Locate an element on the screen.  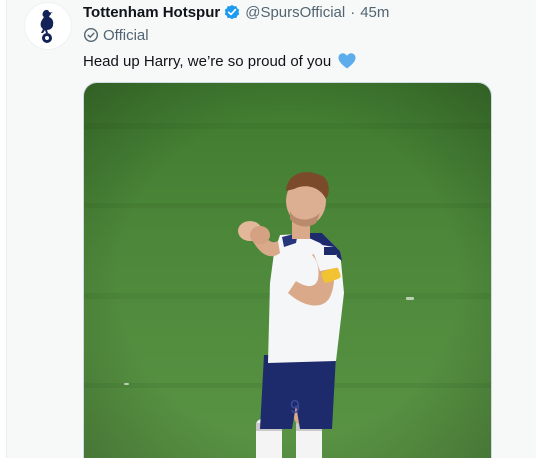
avatar is located at coordinates (48, 26).